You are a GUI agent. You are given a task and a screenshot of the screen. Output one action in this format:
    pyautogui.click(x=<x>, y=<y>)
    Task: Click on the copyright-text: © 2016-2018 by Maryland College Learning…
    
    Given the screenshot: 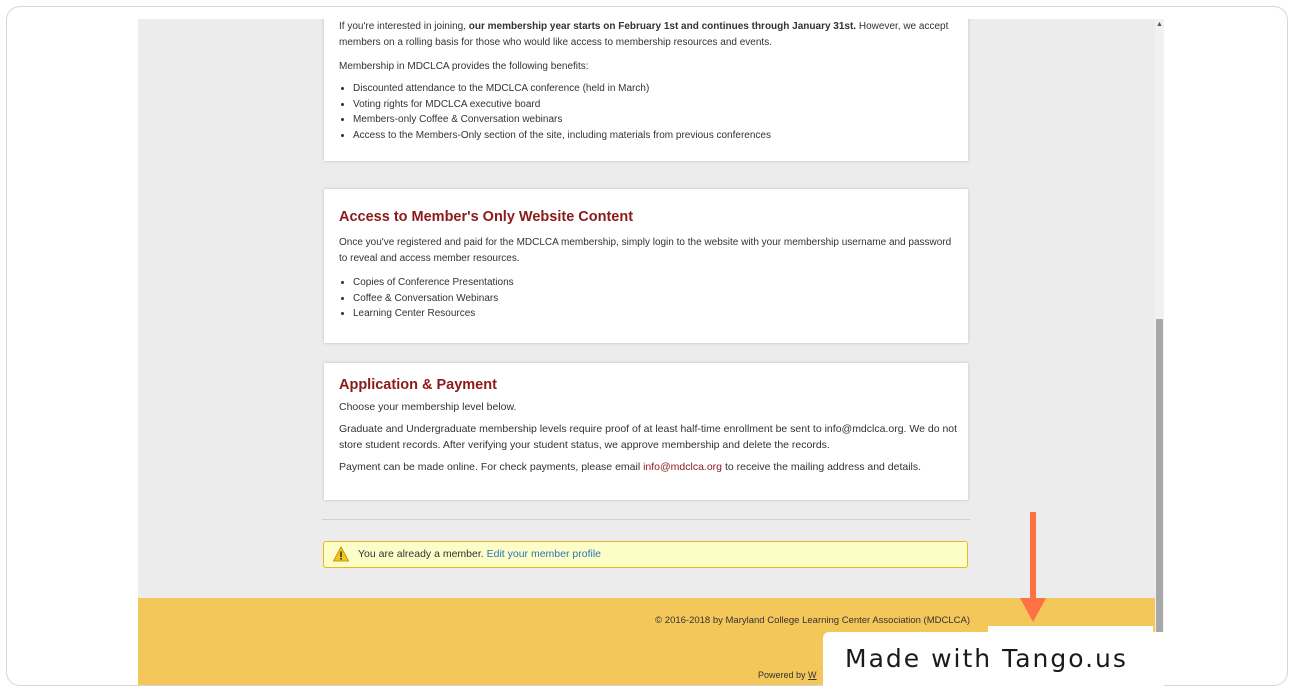 What is the action you would take?
    pyautogui.click(x=812, y=620)
    